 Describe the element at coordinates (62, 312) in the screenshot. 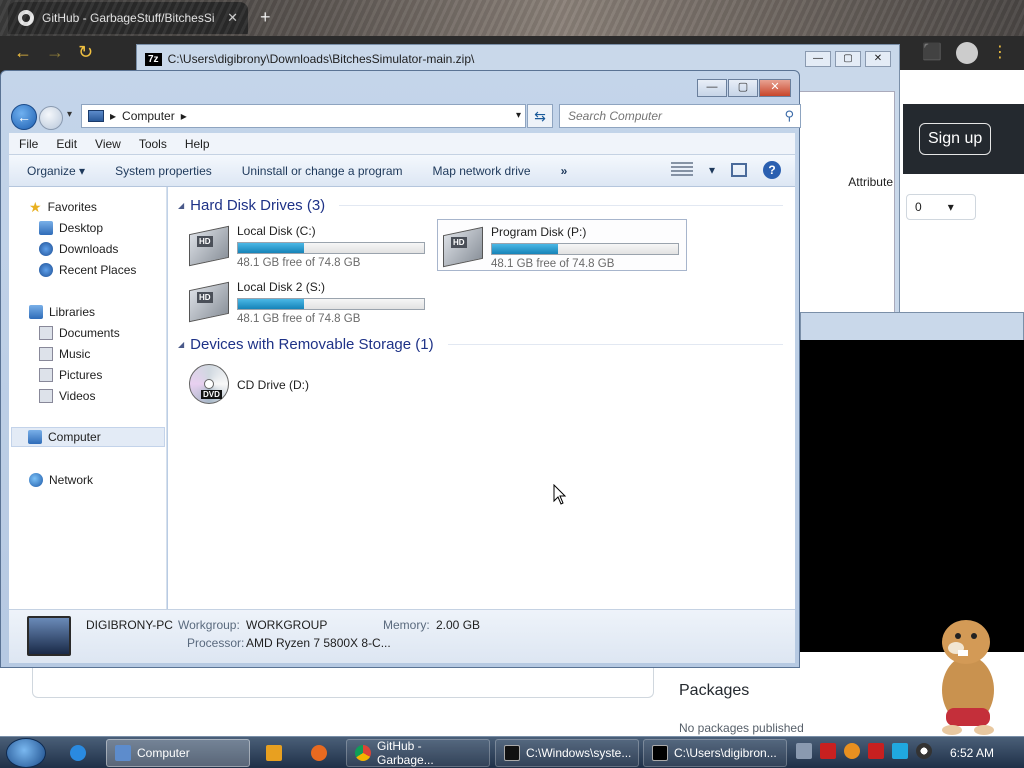

I see `sidebar-item-libraries: Libraries` at that location.